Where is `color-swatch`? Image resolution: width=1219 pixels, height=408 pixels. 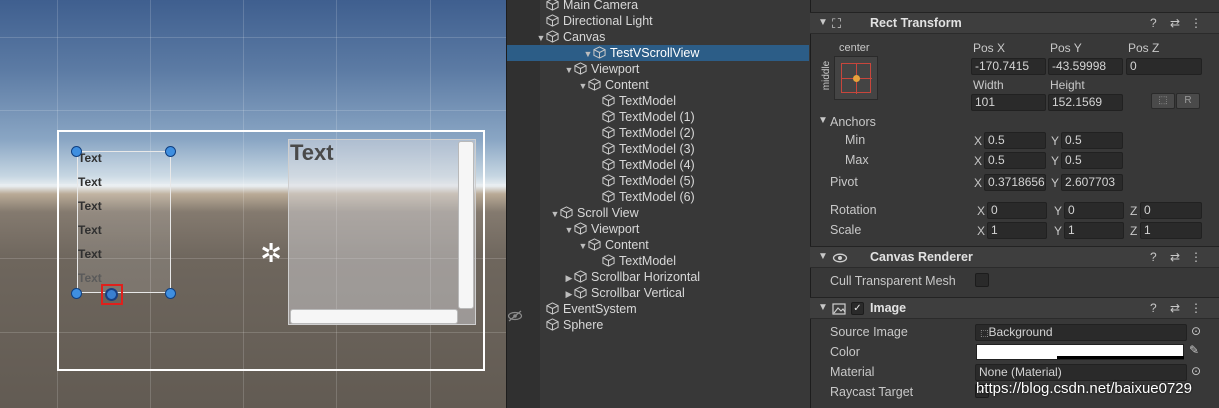
color-swatch is located at coordinates (1080, 352).